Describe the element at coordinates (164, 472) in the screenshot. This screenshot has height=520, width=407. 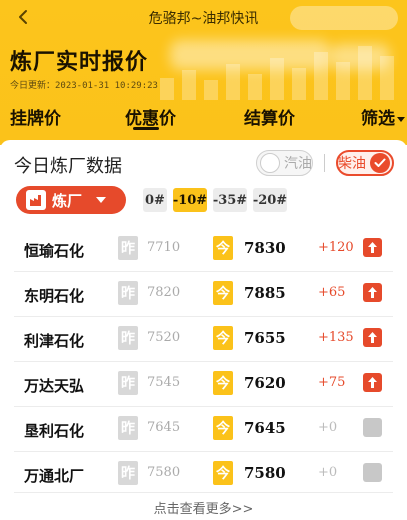
I see `yesterday-price: 7580` at that location.